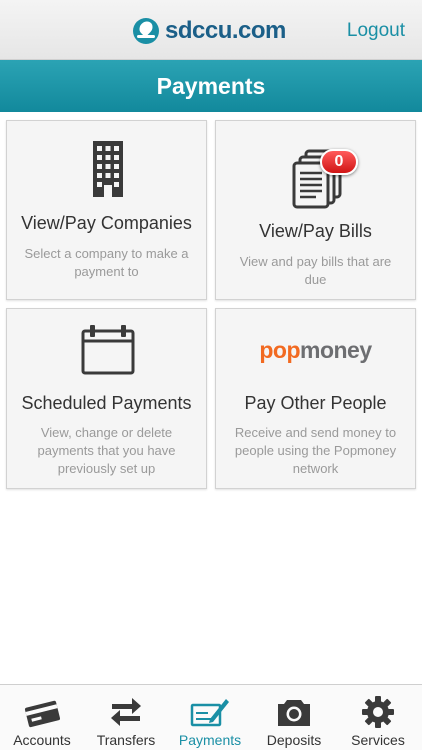 This screenshot has height=750, width=422. What do you see at coordinates (42, 740) in the screenshot?
I see `tab-label: Accounts` at bounding box center [42, 740].